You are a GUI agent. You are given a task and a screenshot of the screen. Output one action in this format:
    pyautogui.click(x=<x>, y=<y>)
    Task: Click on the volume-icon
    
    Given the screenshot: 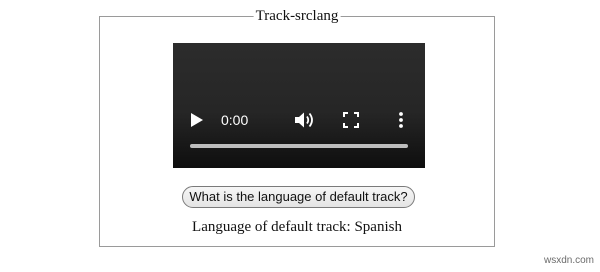 What is the action you would take?
    pyautogui.click(x=305, y=120)
    